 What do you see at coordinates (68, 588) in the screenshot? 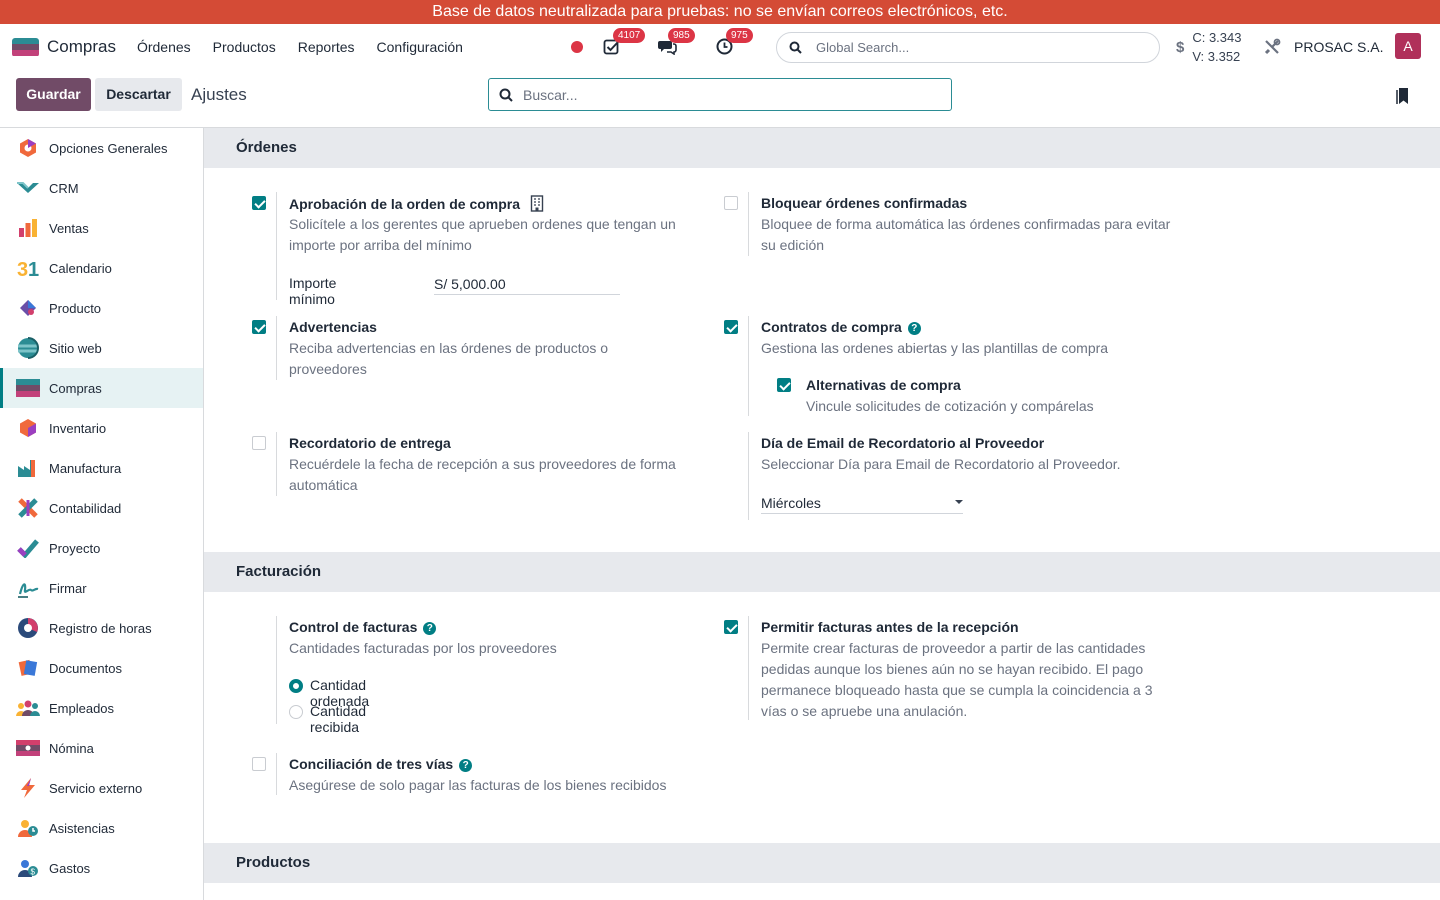
I see `sidebar-item-label: Firmar` at bounding box center [68, 588].